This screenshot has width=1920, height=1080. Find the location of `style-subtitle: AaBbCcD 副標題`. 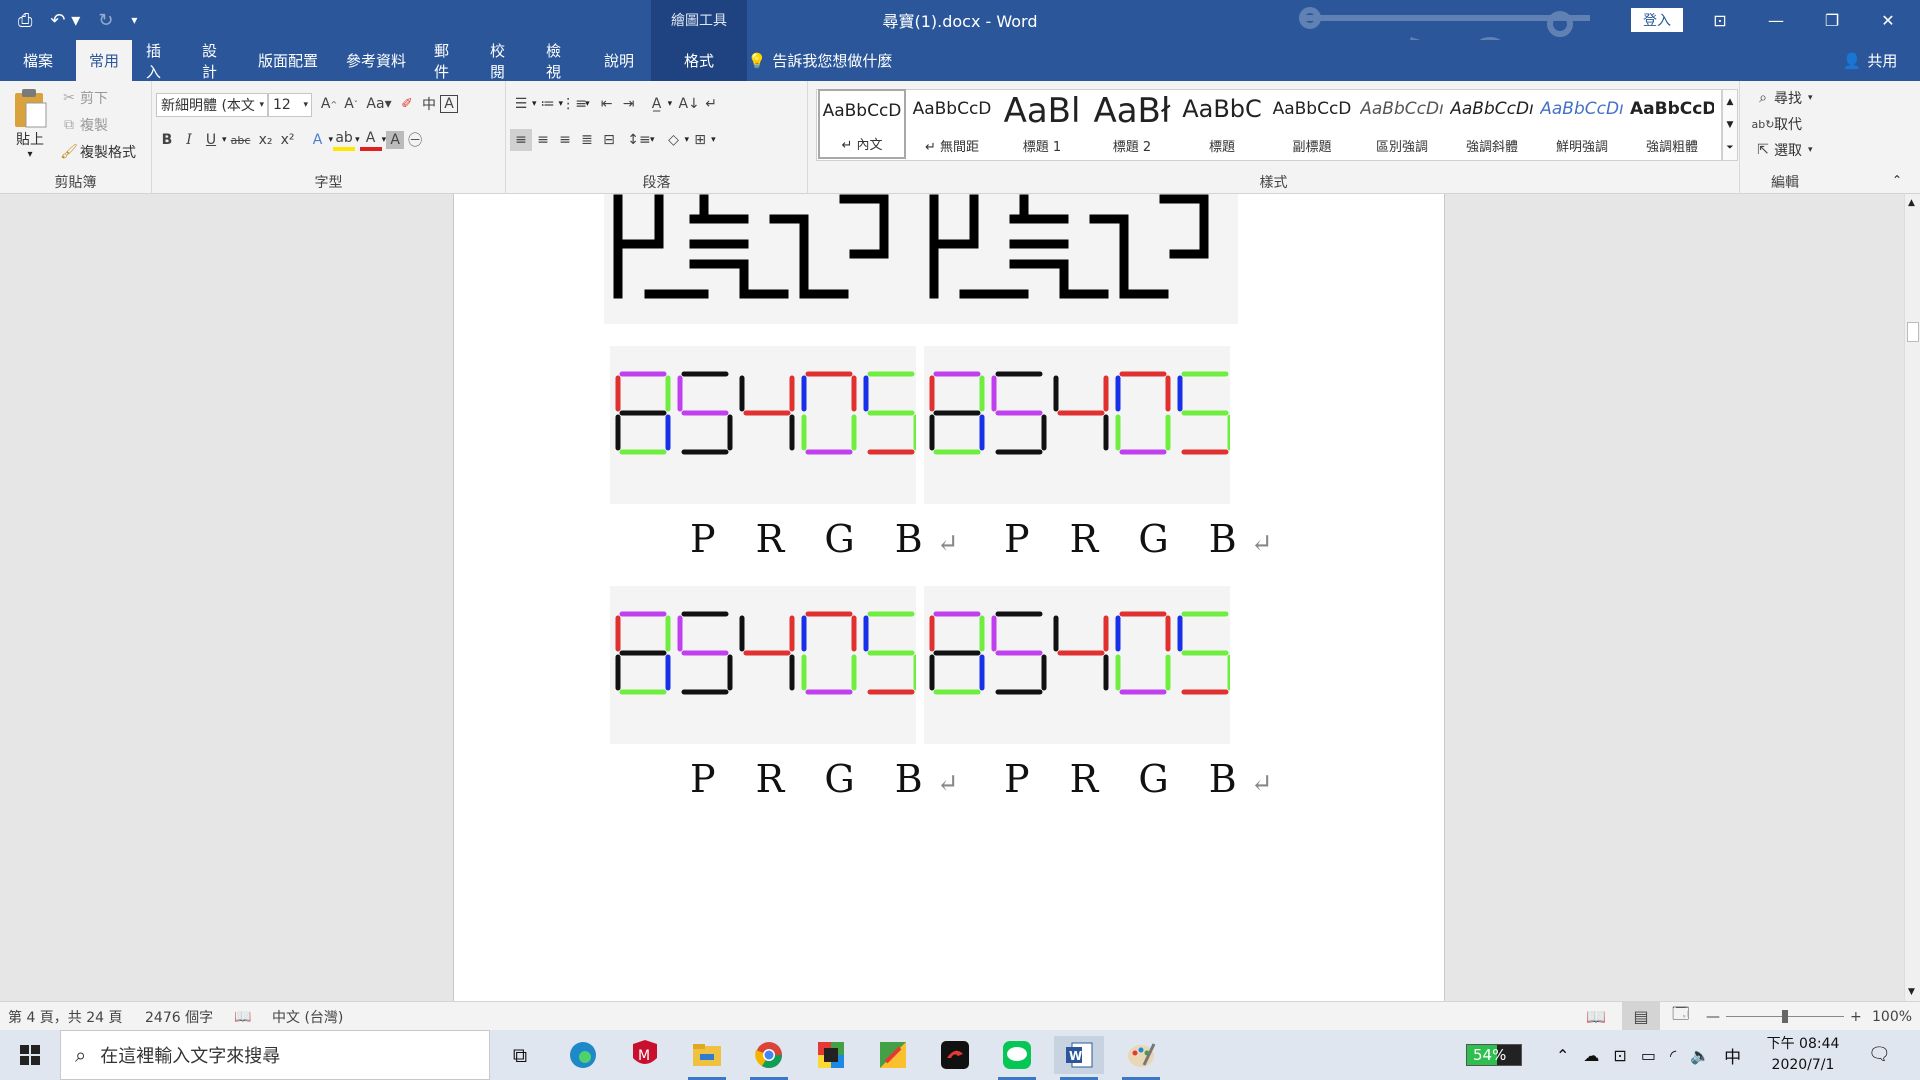

style-subtitle: AaBbCcD 副標題 is located at coordinates (1312, 124).